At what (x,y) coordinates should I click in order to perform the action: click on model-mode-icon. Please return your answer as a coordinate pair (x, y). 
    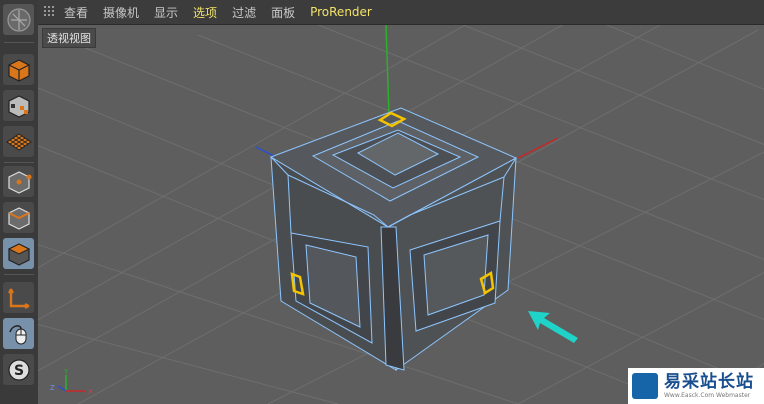
    Looking at the image, I should click on (18, 69).